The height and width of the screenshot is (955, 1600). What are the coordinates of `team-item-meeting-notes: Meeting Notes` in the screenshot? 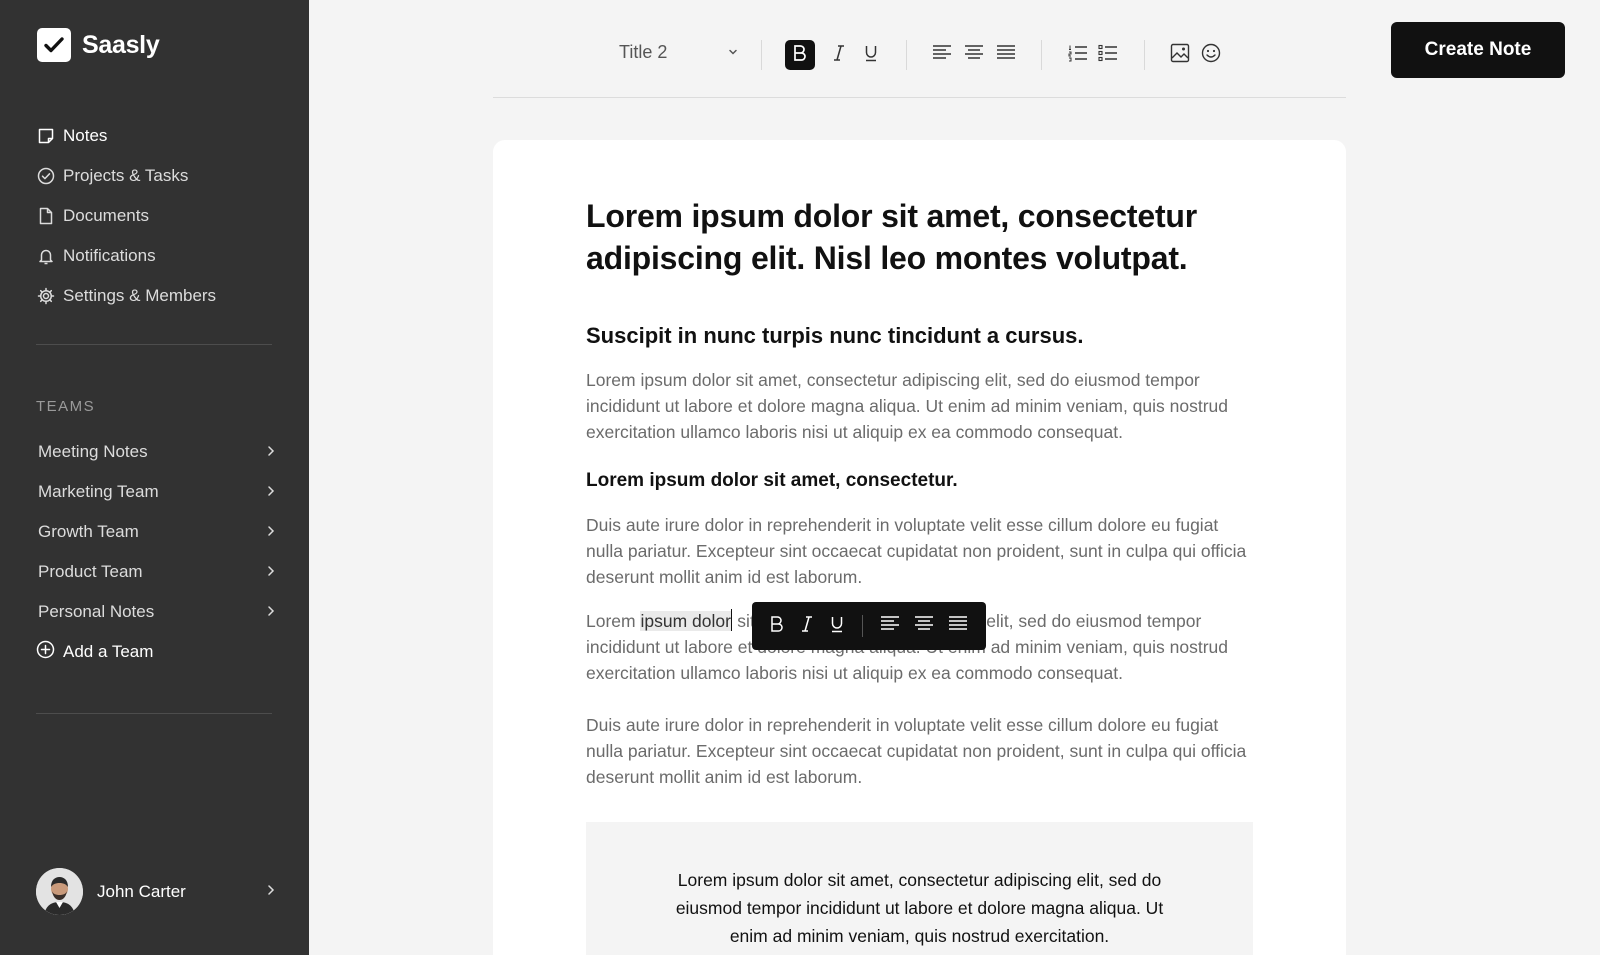 It's located at (156, 452).